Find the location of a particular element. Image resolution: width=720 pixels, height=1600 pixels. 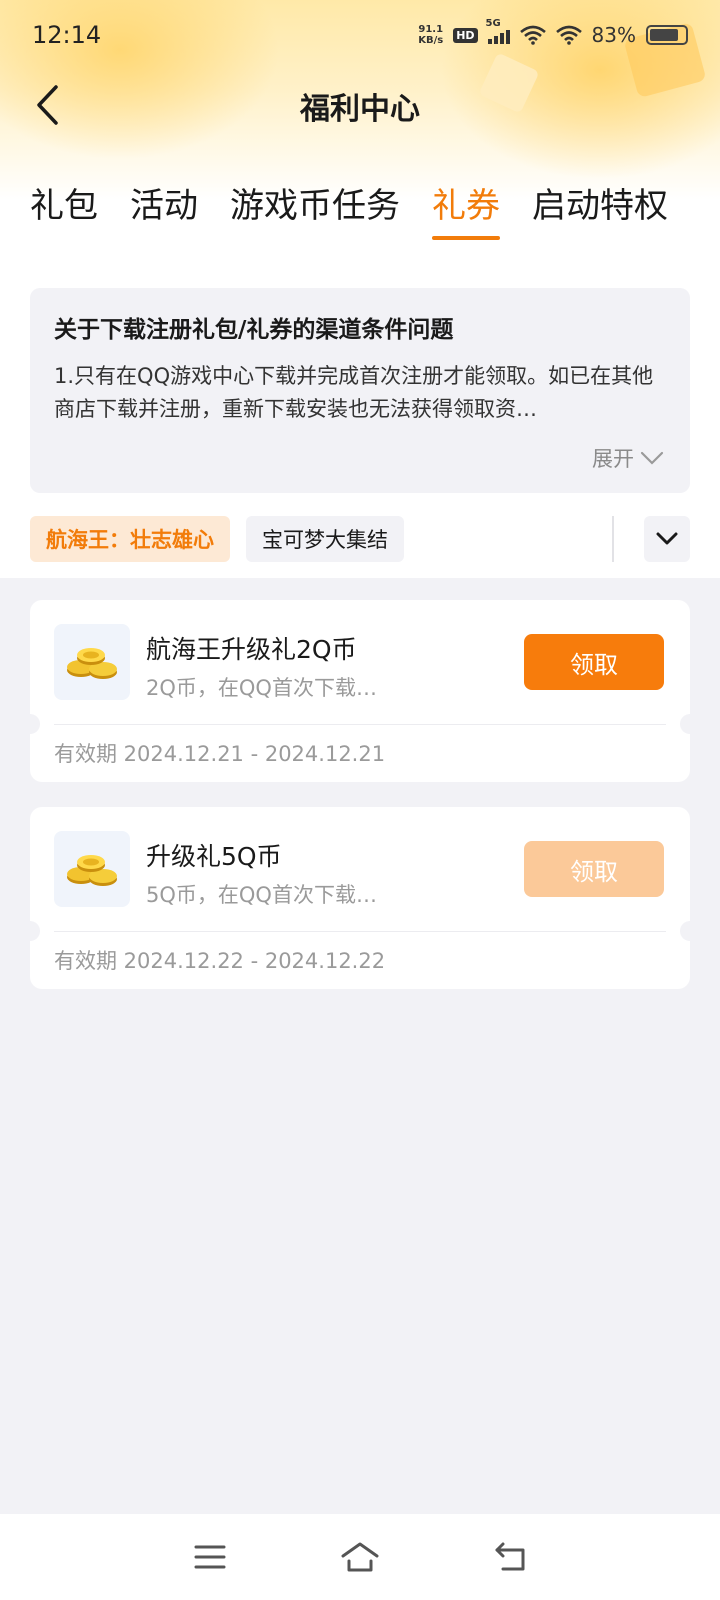

back-system-button is located at coordinates (510, 1557).